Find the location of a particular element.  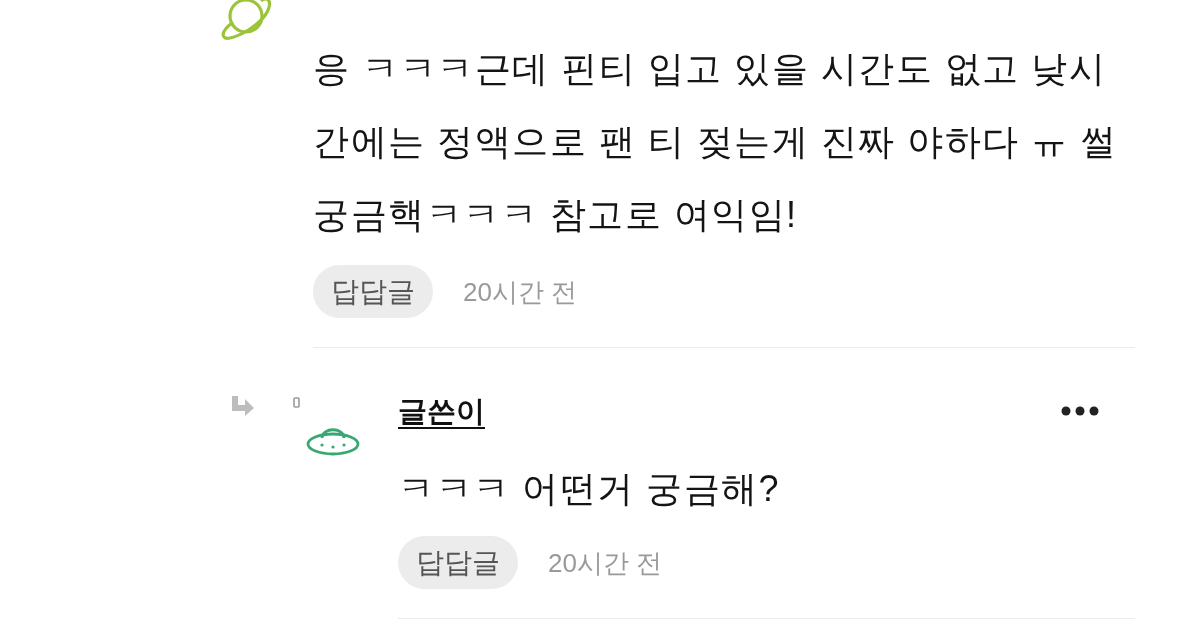

more-icon is located at coordinates (1080, 411).